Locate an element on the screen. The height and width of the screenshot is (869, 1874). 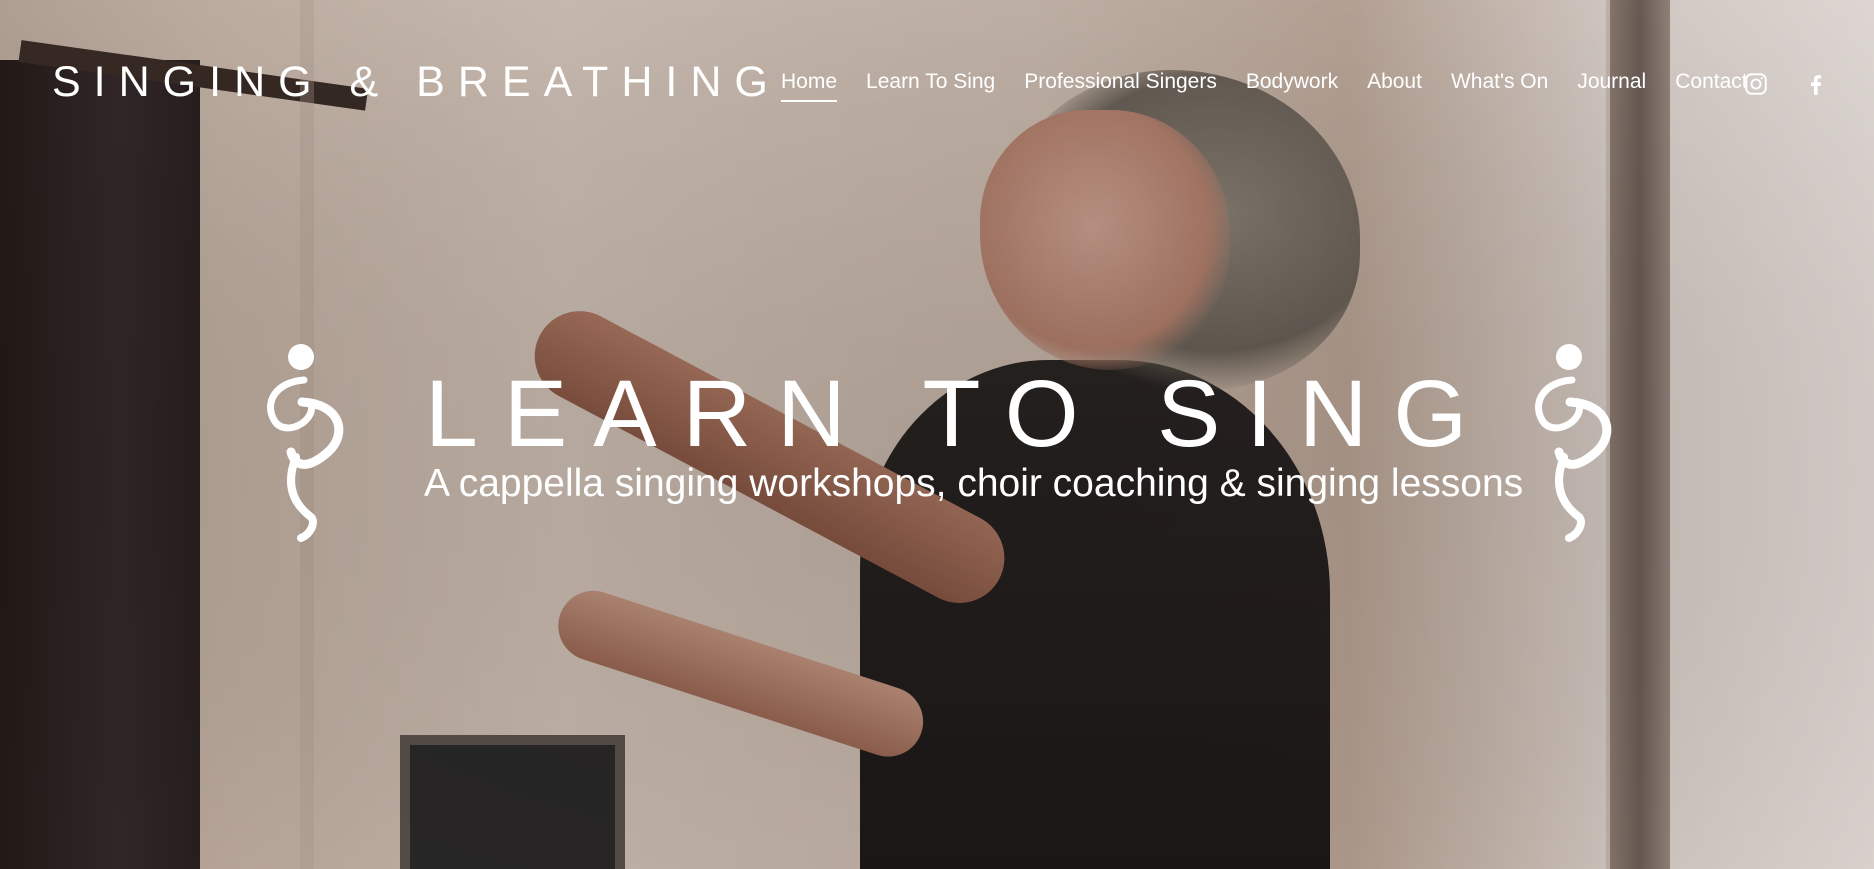
site-logo: SINGING & BREATHING is located at coordinates (416, 82).